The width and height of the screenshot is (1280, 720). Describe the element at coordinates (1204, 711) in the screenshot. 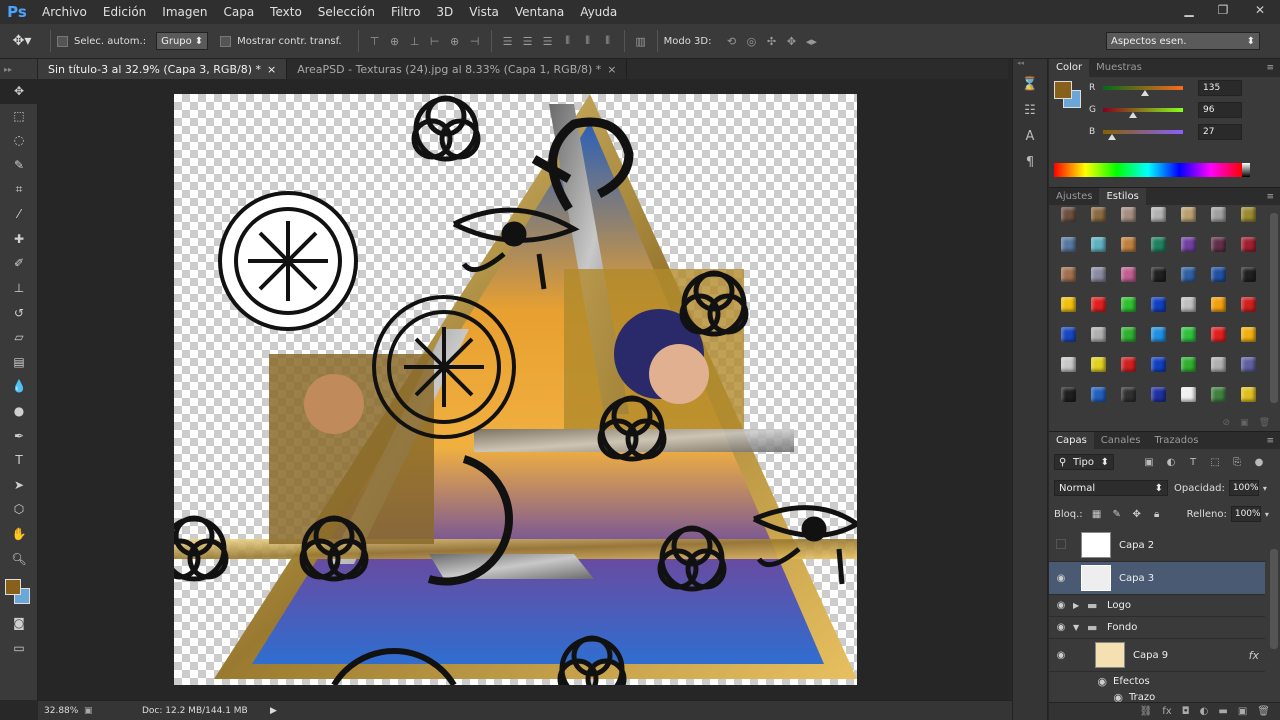

I see `adjustment-layer-icon: ◐` at that location.